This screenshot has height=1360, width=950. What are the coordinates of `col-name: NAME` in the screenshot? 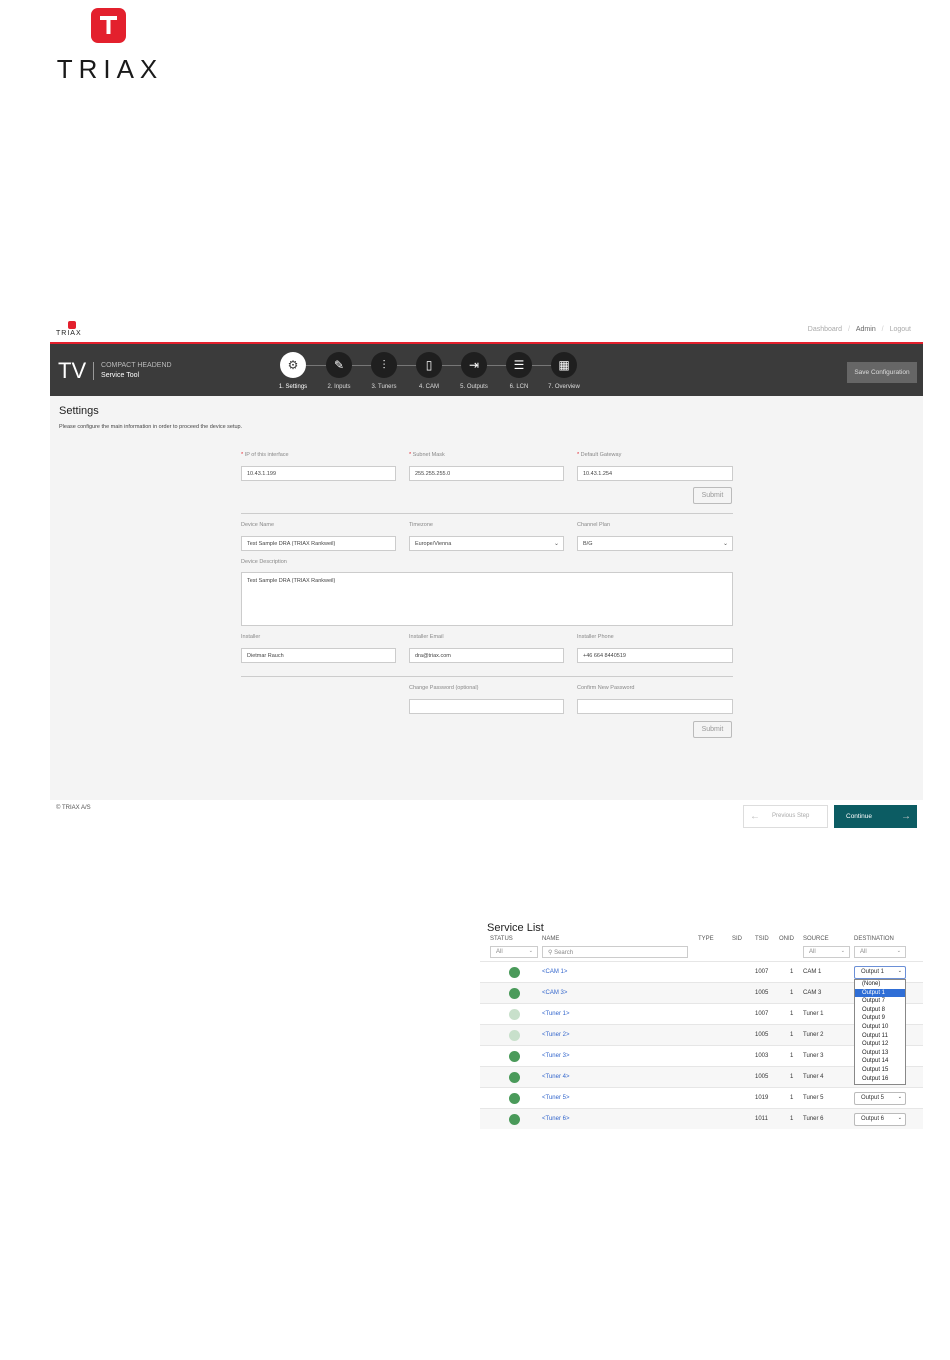 It's located at (550, 939).